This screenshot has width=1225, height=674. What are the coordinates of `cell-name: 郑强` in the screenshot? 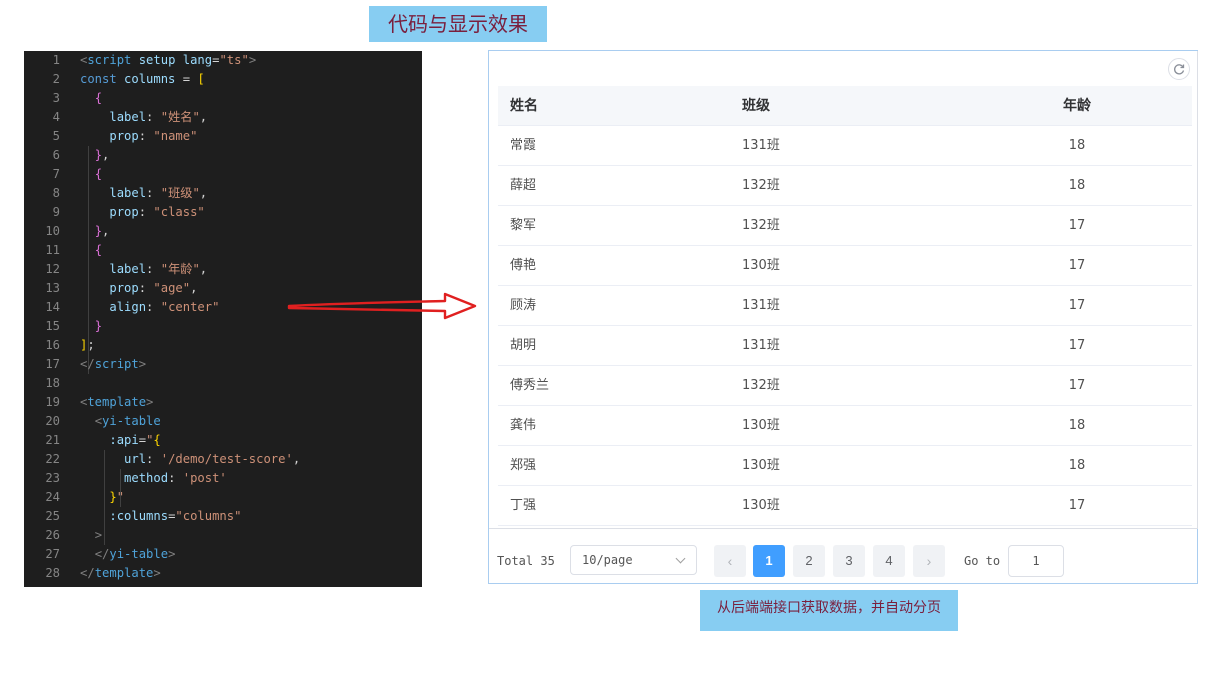 It's located at (523, 465).